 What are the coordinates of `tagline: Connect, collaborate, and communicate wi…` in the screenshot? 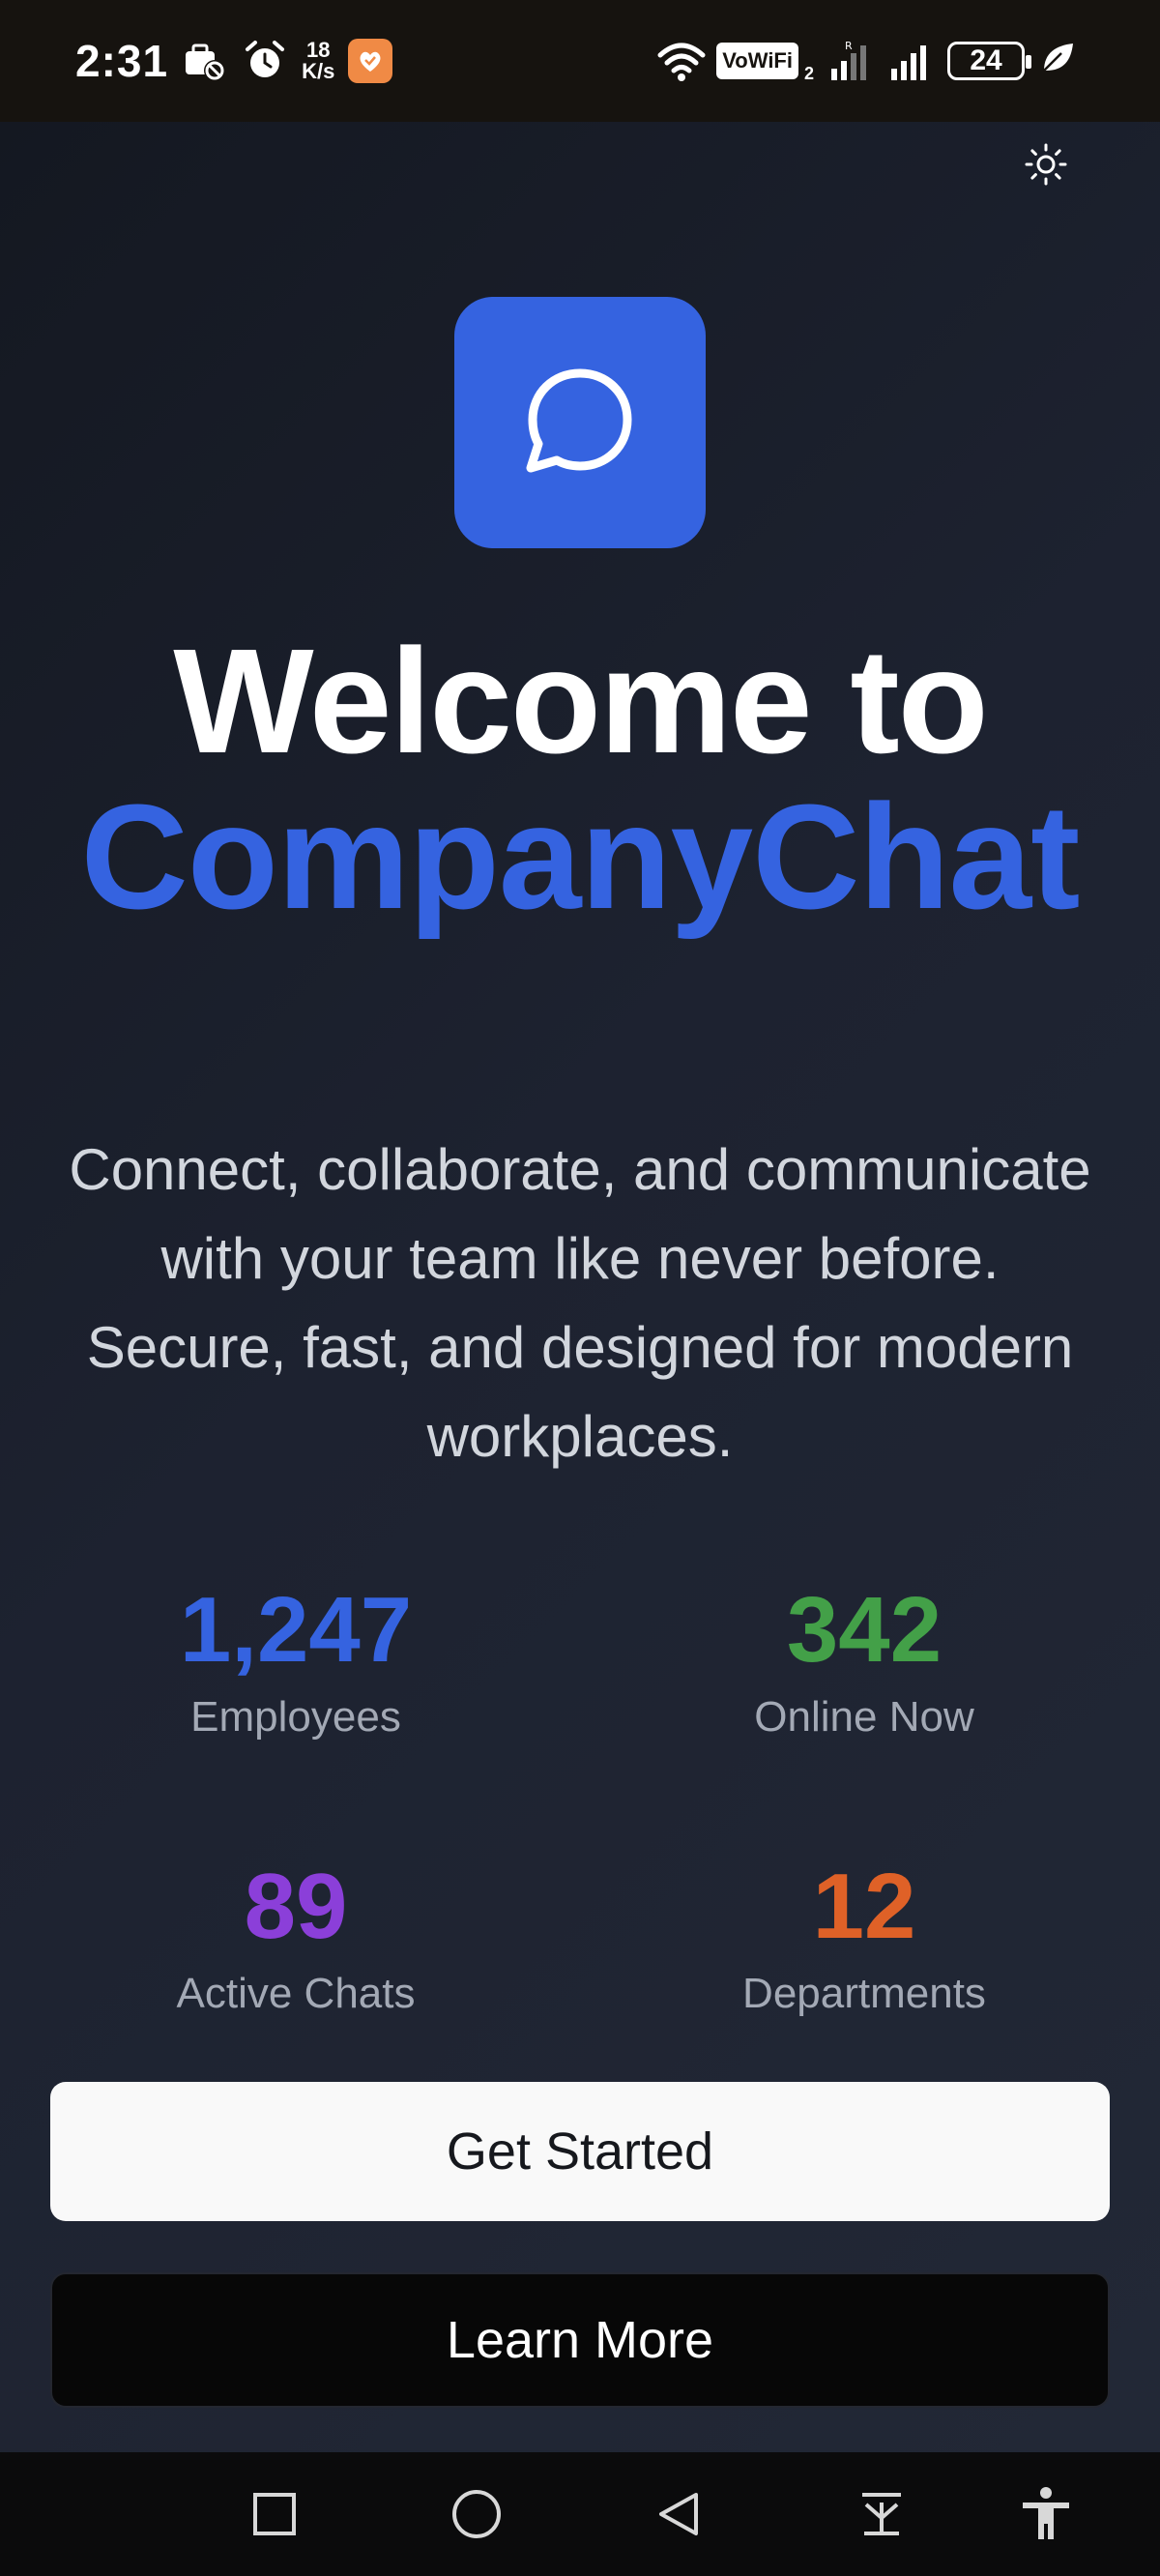 It's located at (580, 1303).